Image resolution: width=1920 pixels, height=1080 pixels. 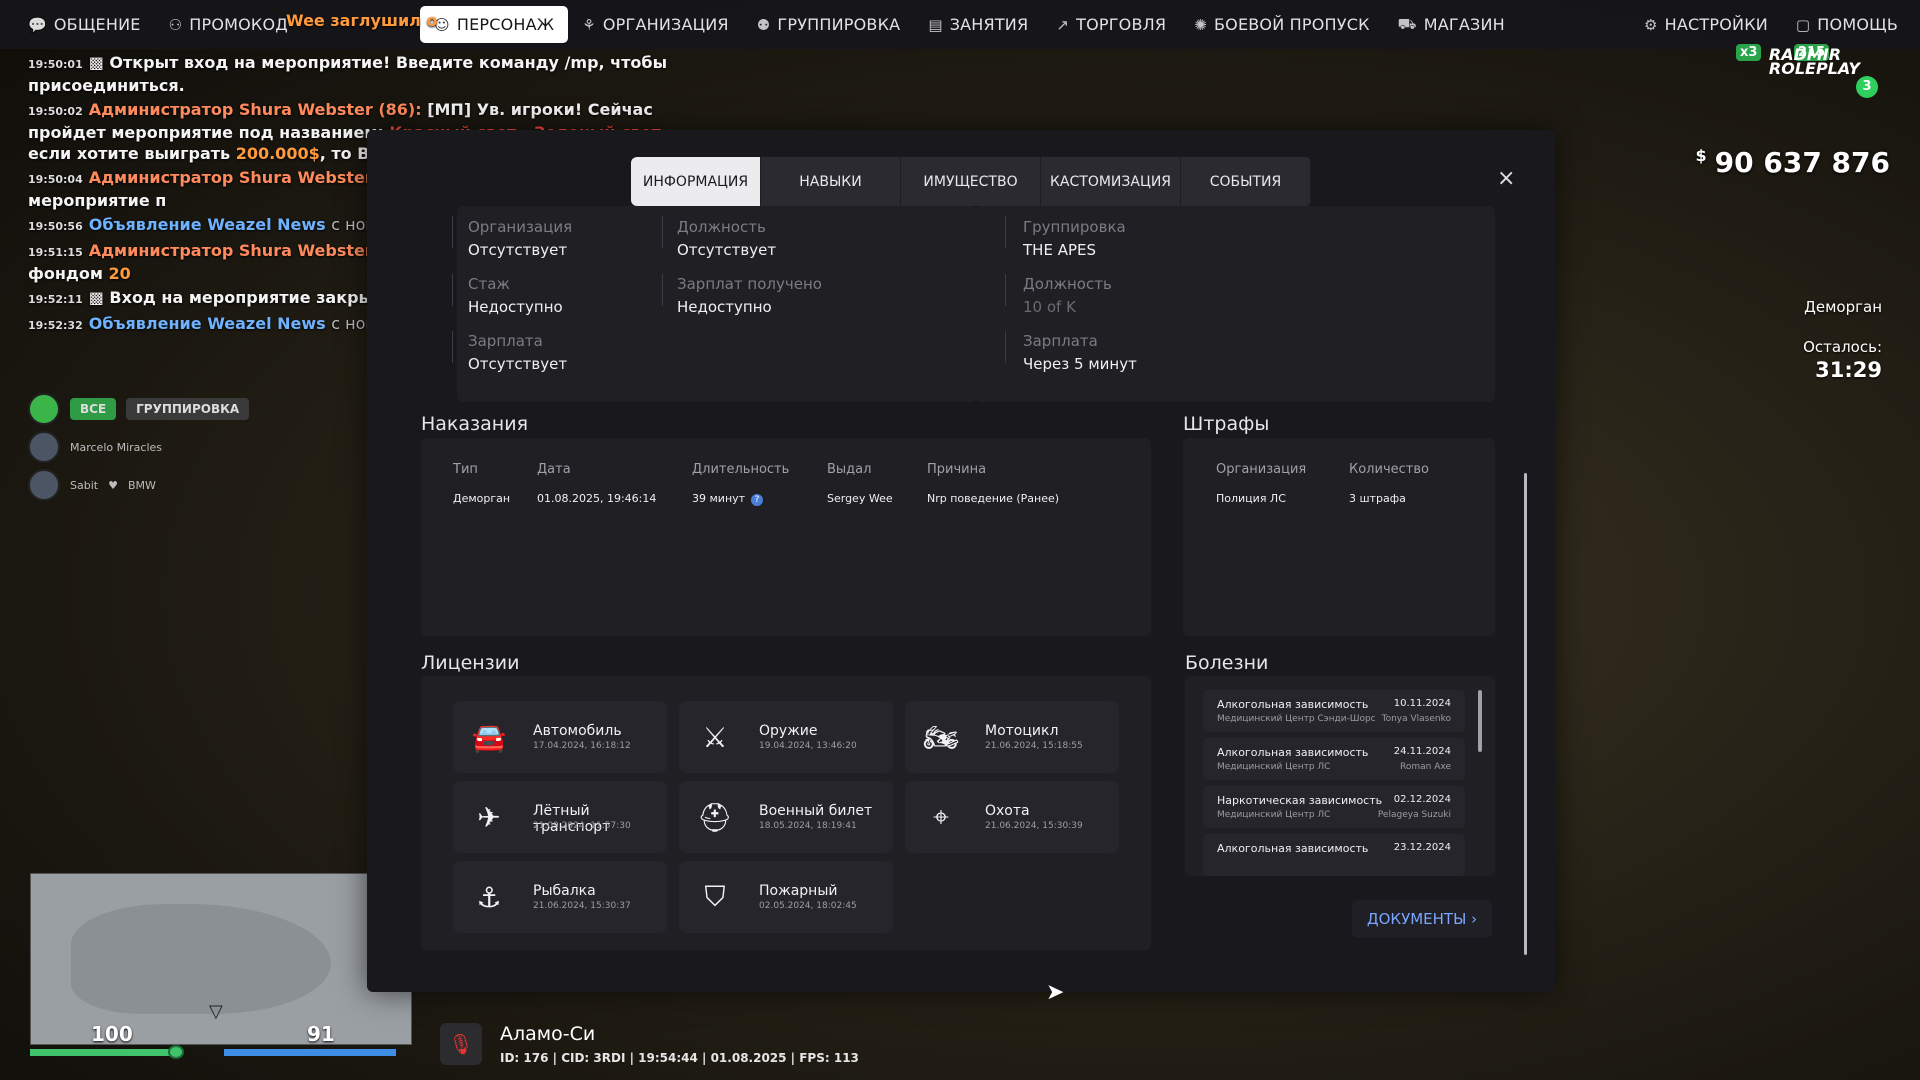 I want to click on license-plane: ✈ Лётный транспорт 21.09.2024, 11:57:30, so click(x=560, y=817).